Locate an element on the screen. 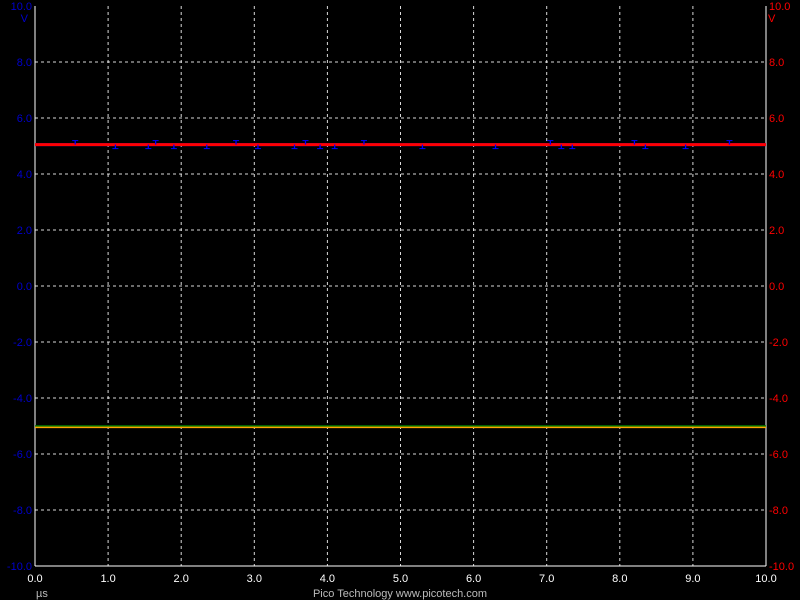 This screenshot has height=600, width=800. y-tick-label-right: 2.0 is located at coordinates (776, 231).